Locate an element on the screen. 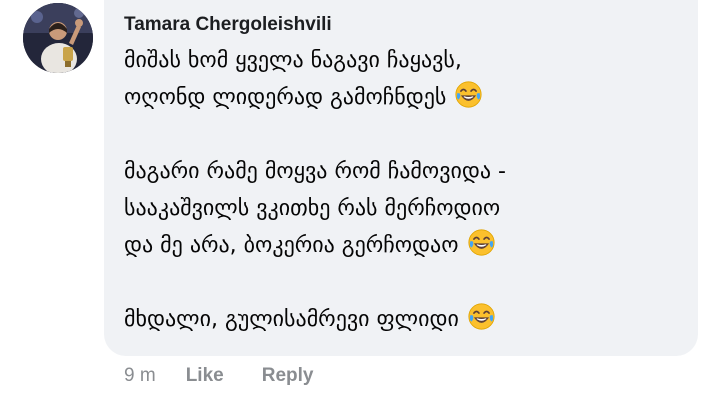 The image size is (720, 404). like-button: Like is located at coordinates (205, 376).